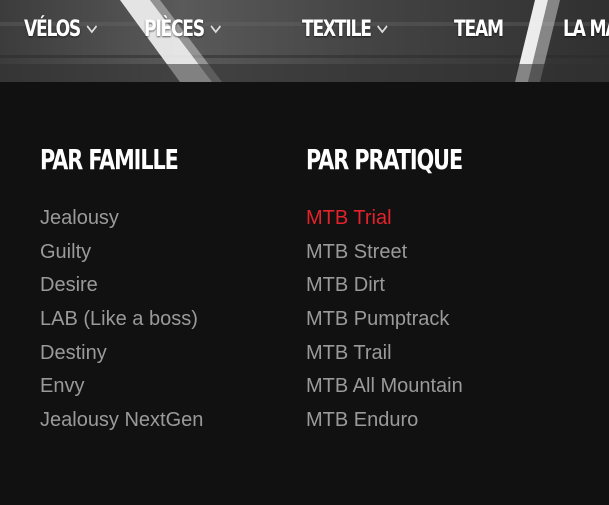  I want to click on nav-item-textile: TEXTILE, so click(345, 29).